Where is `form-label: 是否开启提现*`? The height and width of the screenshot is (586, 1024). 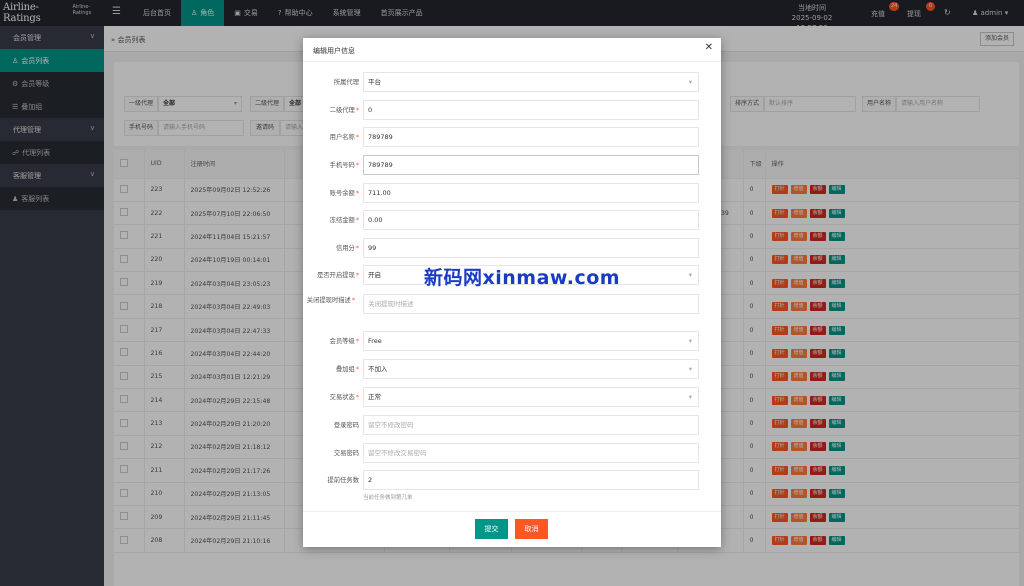 form-label: 是否开启提现* is located at coordinates (331, 275).